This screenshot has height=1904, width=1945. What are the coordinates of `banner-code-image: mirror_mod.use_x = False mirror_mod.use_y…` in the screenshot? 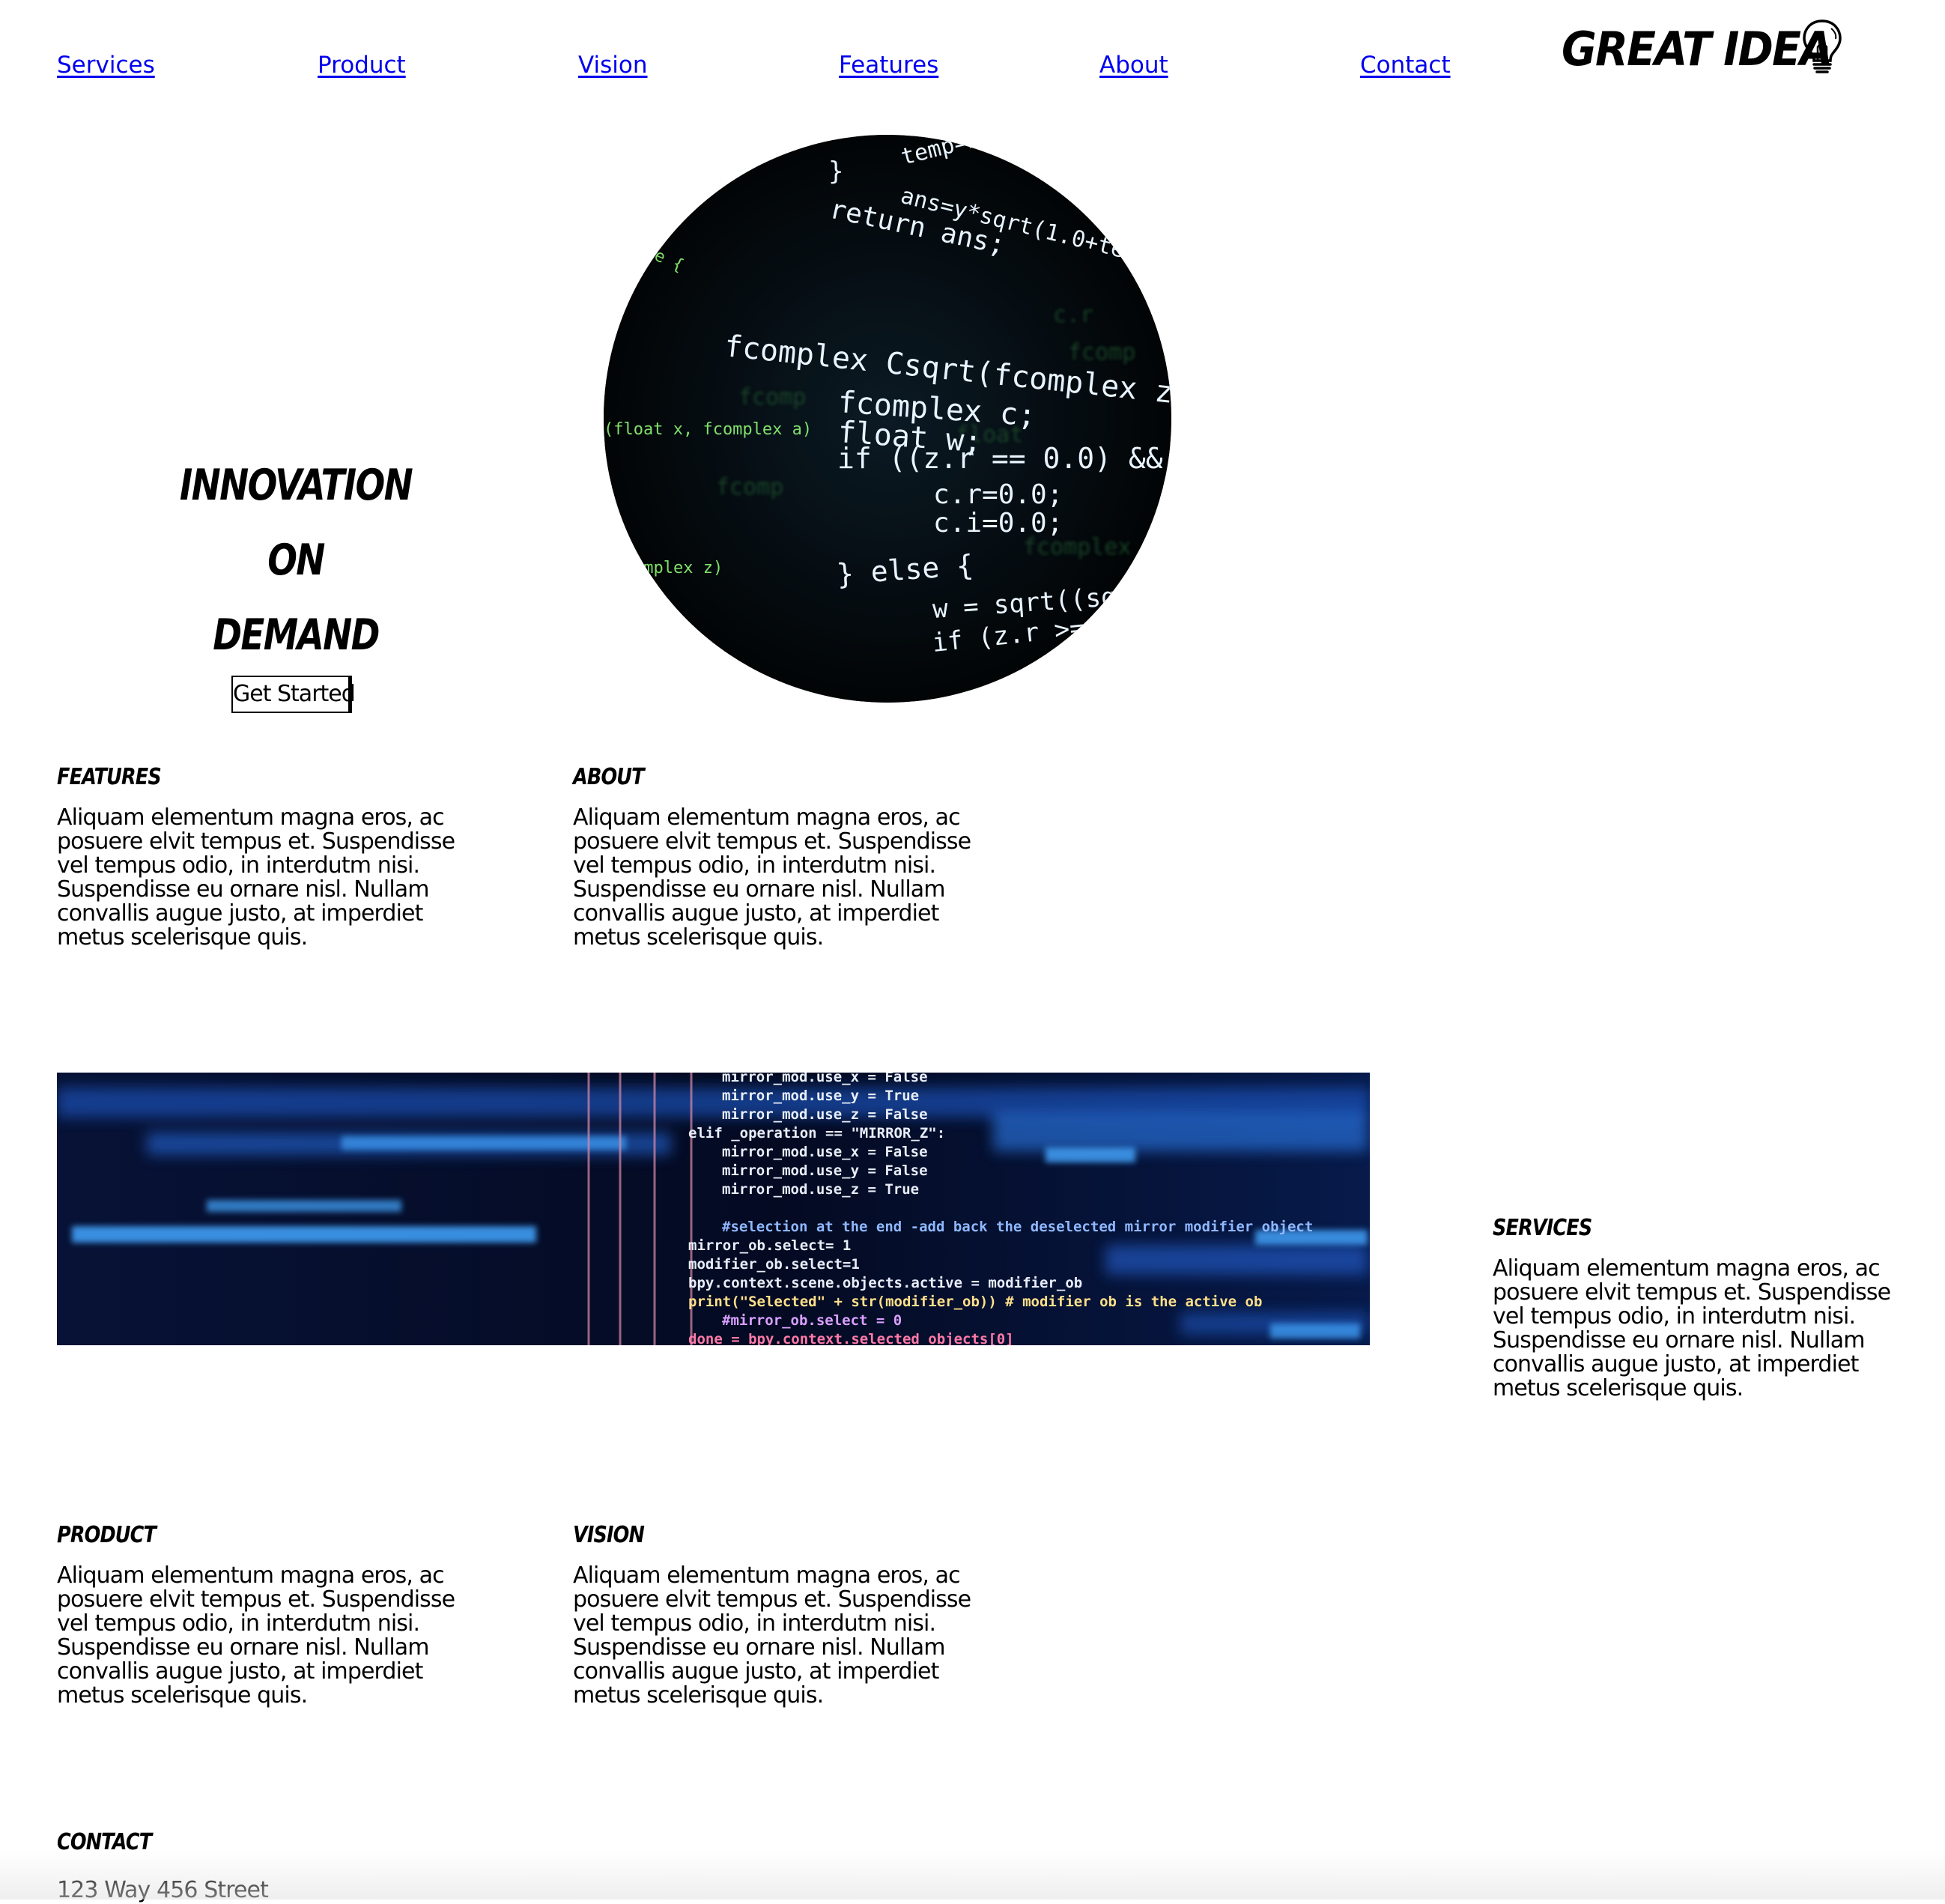 It's located at (713, 1209).